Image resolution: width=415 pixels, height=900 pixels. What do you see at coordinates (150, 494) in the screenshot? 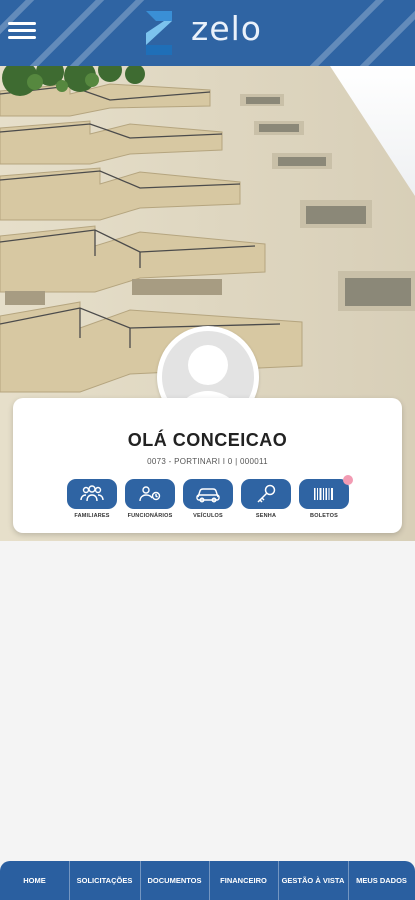
I see `employees-icon` at bounding box center [150, 494].